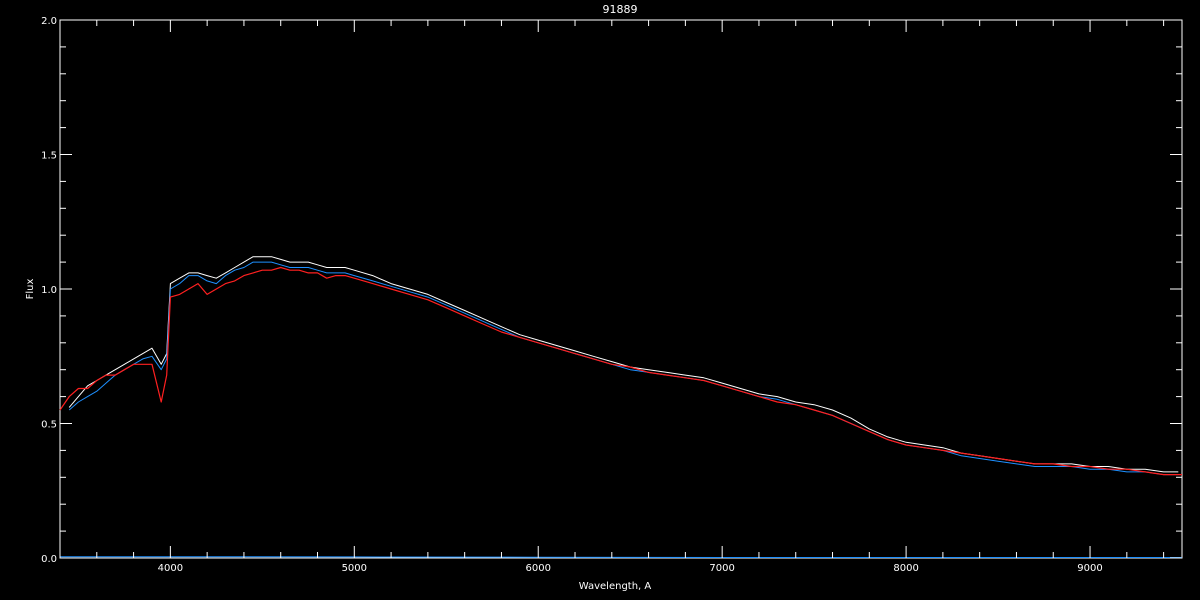 The image size is (1200, 600). Describe the element at coordinates (49, 21) in the screenshot. I see `y-tick-label: 2.0` at that location.